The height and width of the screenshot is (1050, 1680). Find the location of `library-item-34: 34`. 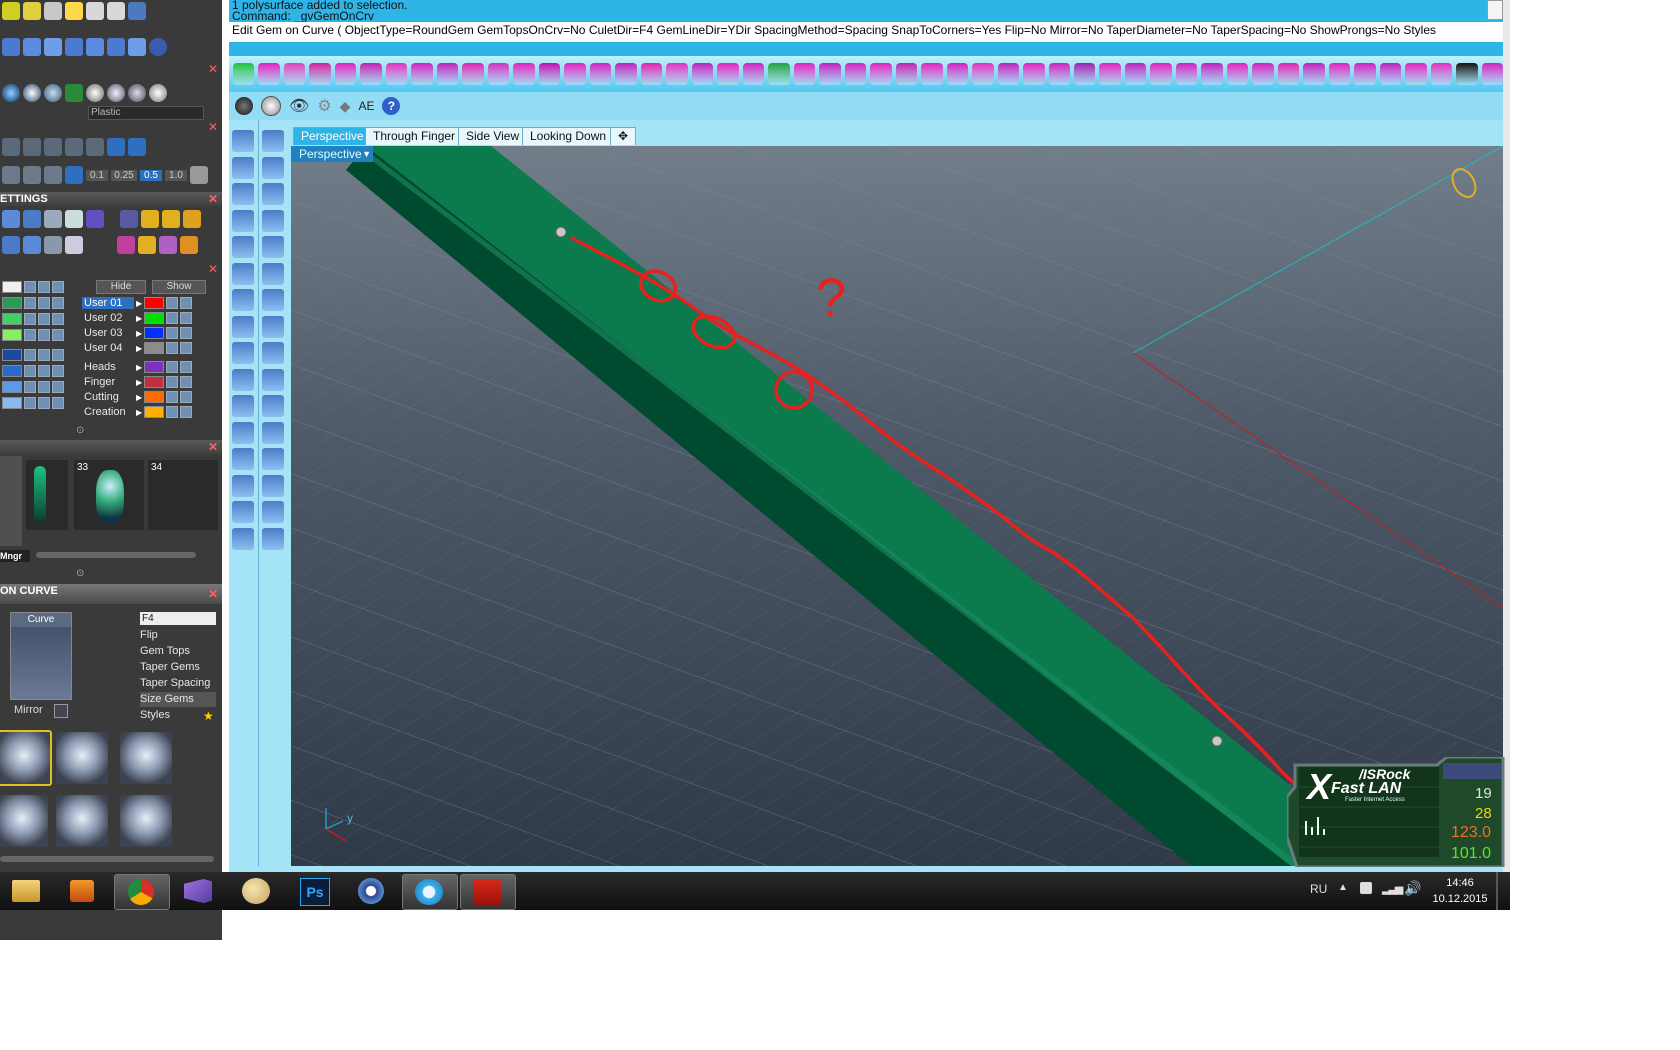

library-item-34: 34 is located at coordinates (183, 495).